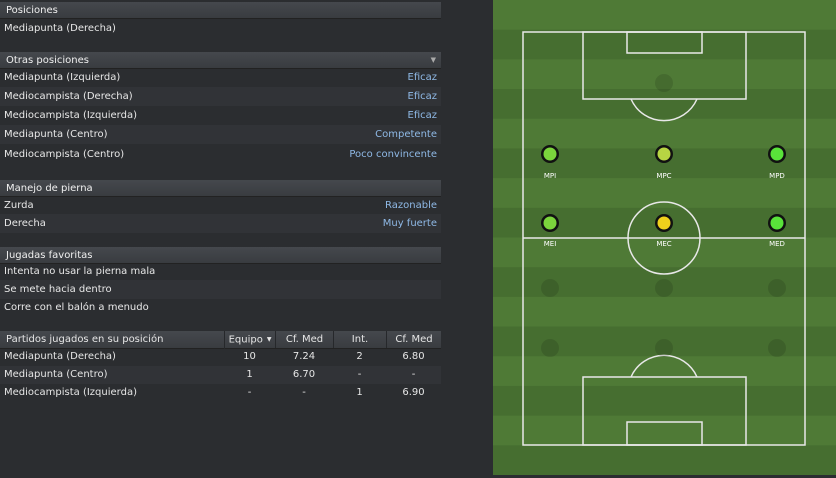 This screenshot has width=836, height=478. Describe the element at coordinates (60, 356) in the screenshot. I see `table-cell: Mediapunta (Derecha)` at that location.